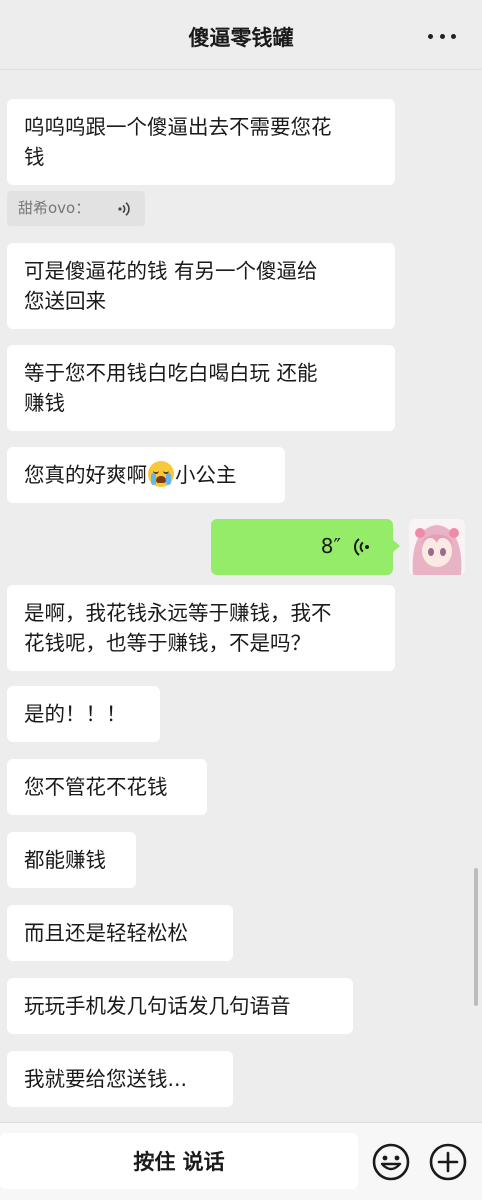 The height and width of the screenshot is (1200, 482). What do you see at coordinates (201, 388) in the screenshot?
I see `message-bubble: 等于您不用钱白吃白喝白玩 还能 赚钱` at bounding box center [201, 388].